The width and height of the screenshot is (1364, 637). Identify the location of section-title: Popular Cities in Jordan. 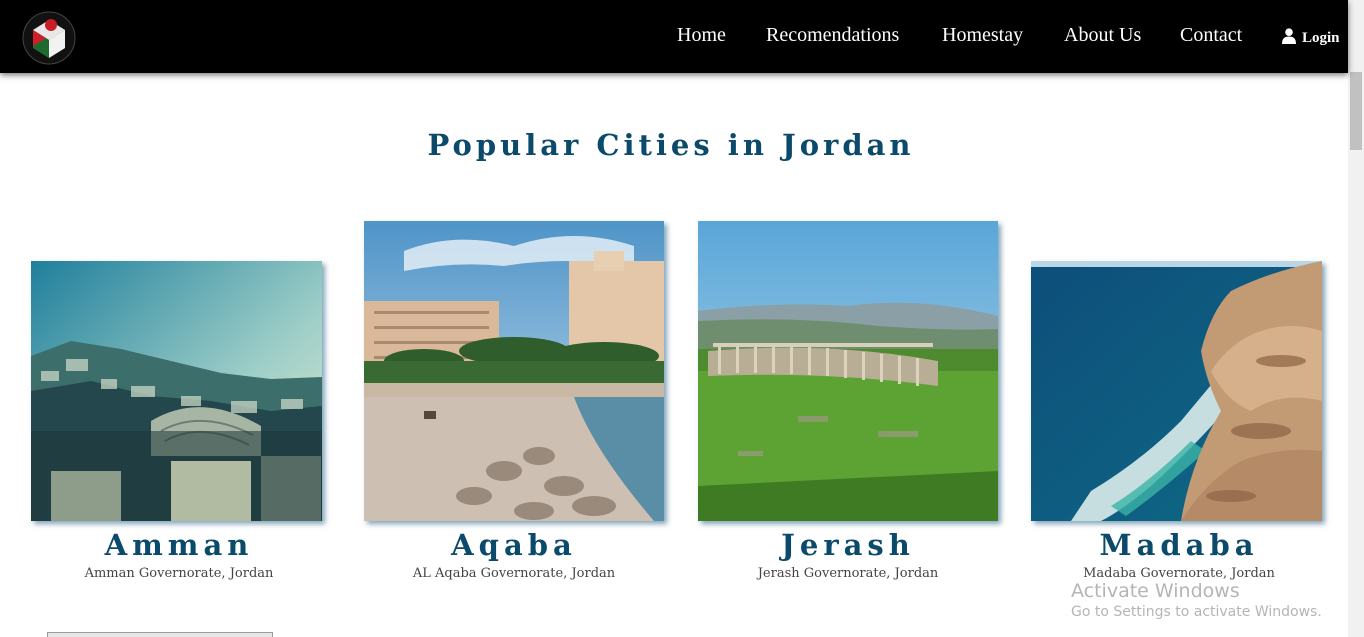
(671, 145).